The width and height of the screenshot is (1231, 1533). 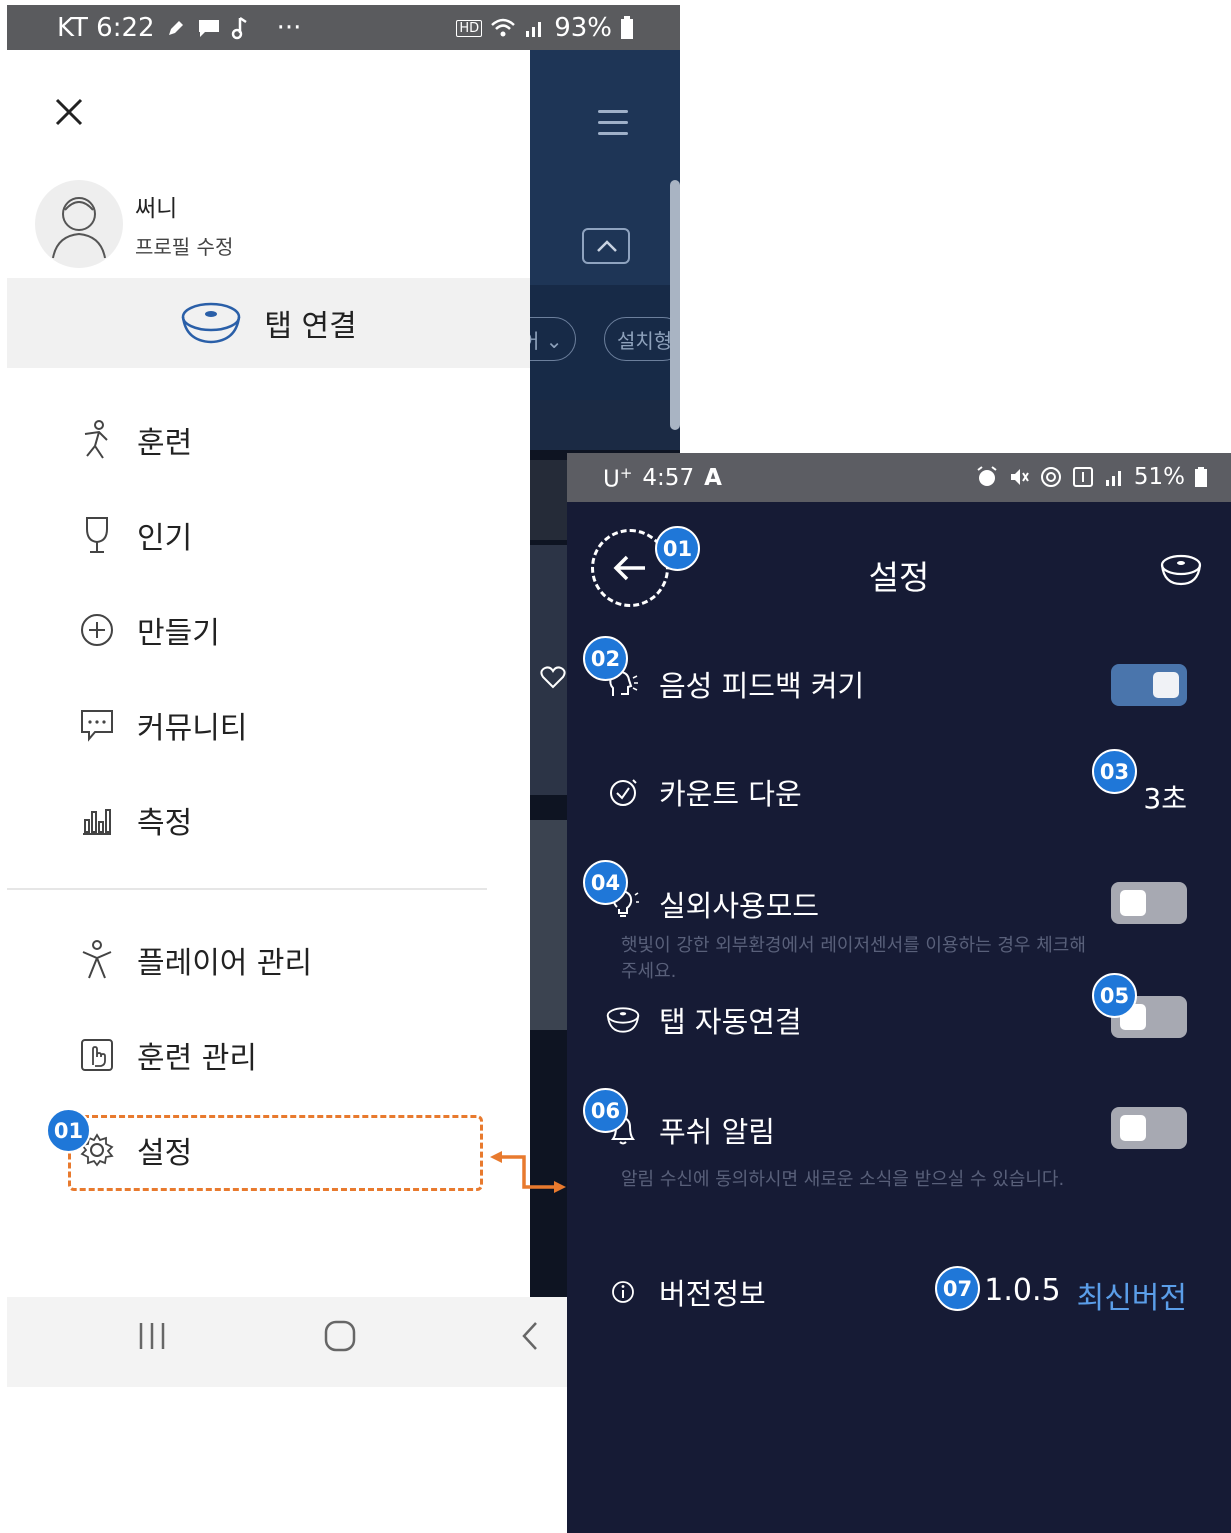 What do you see at coordinates (605, 882) in the screenshot?
I see `step-badge: 04` at bounding box center [605, 882].